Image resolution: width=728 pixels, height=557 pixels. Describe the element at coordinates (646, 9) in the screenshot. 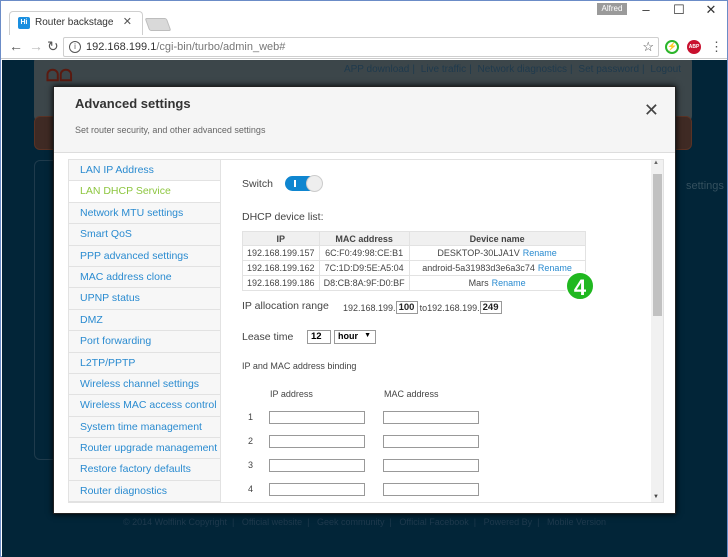

I see `minimize-icon: –` at that location.